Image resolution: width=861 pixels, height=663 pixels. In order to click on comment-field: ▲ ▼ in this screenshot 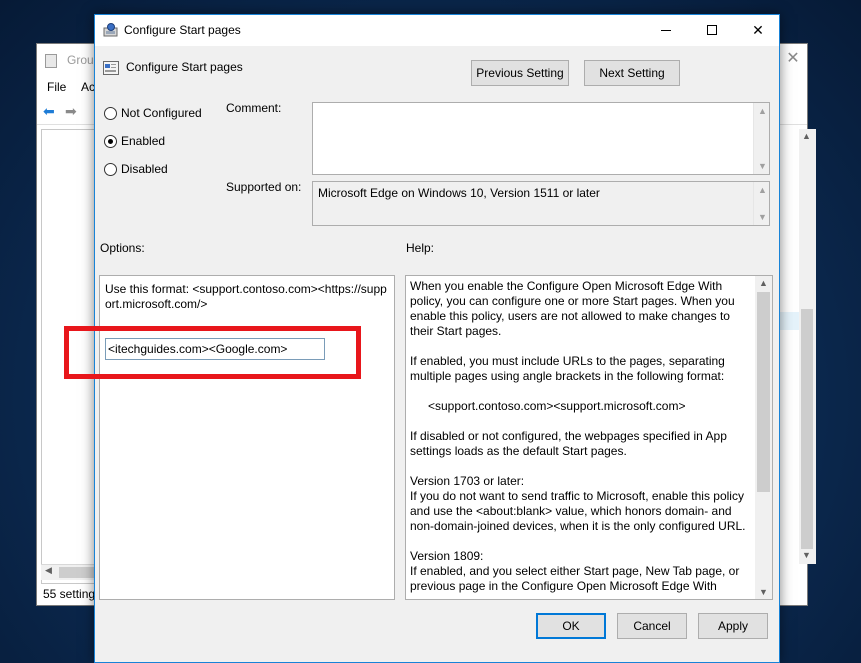, I will do `click(541, 138)`.